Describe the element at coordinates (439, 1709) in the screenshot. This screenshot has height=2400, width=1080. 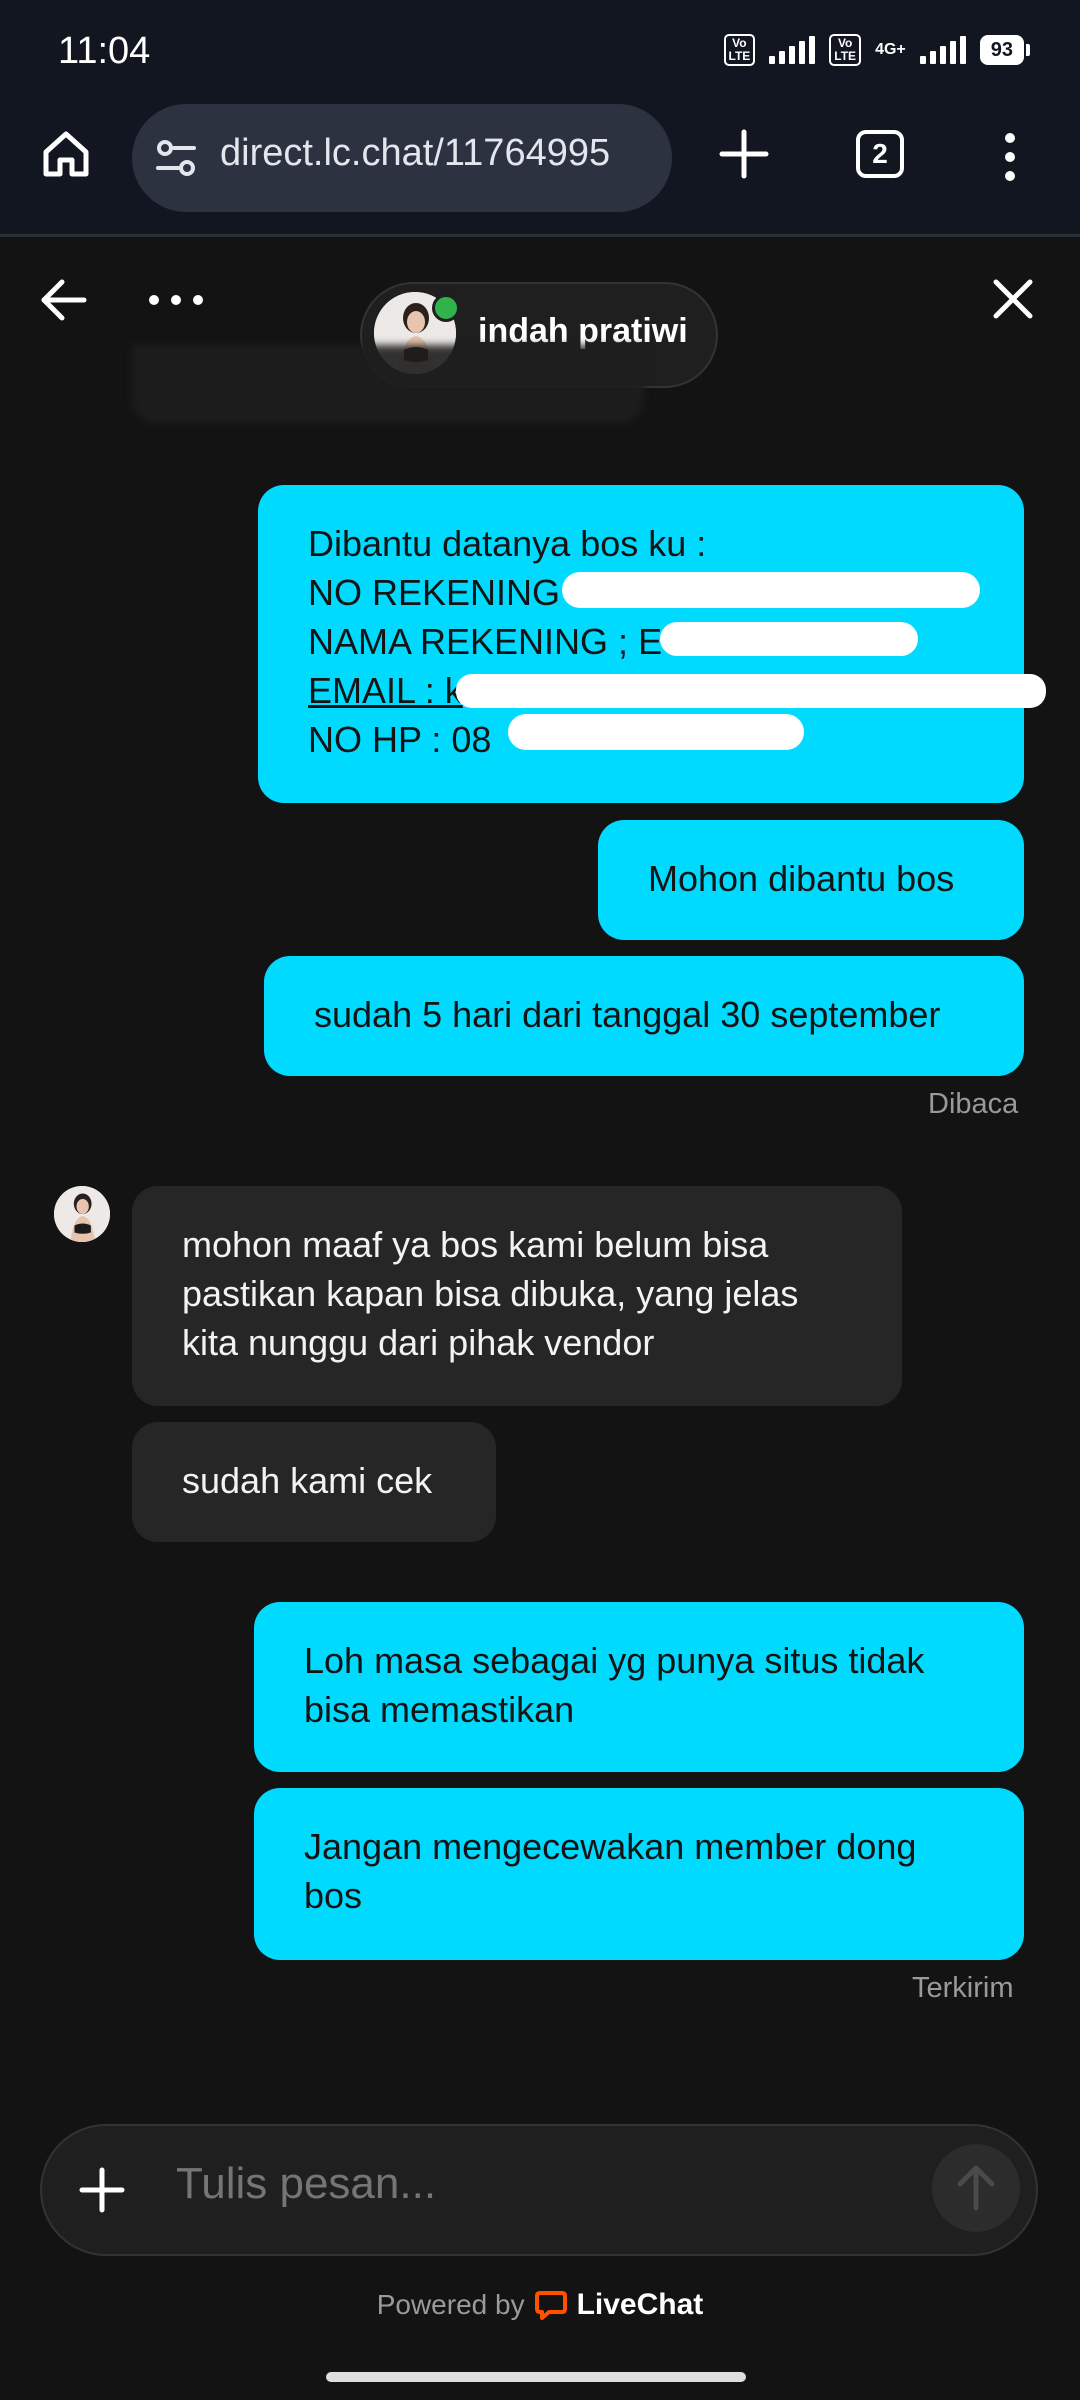
I see `message-line: bisa memastikan` at that location.